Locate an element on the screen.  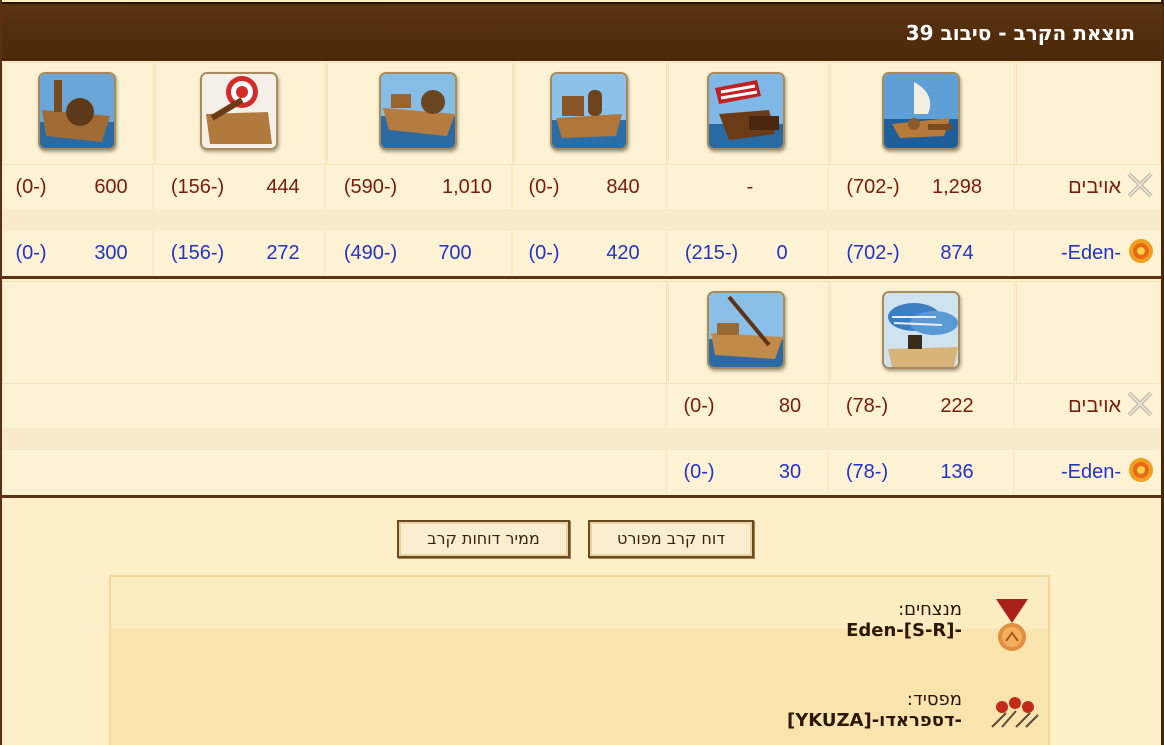
own-loss: (490-) is located at coordinates (370, 253).